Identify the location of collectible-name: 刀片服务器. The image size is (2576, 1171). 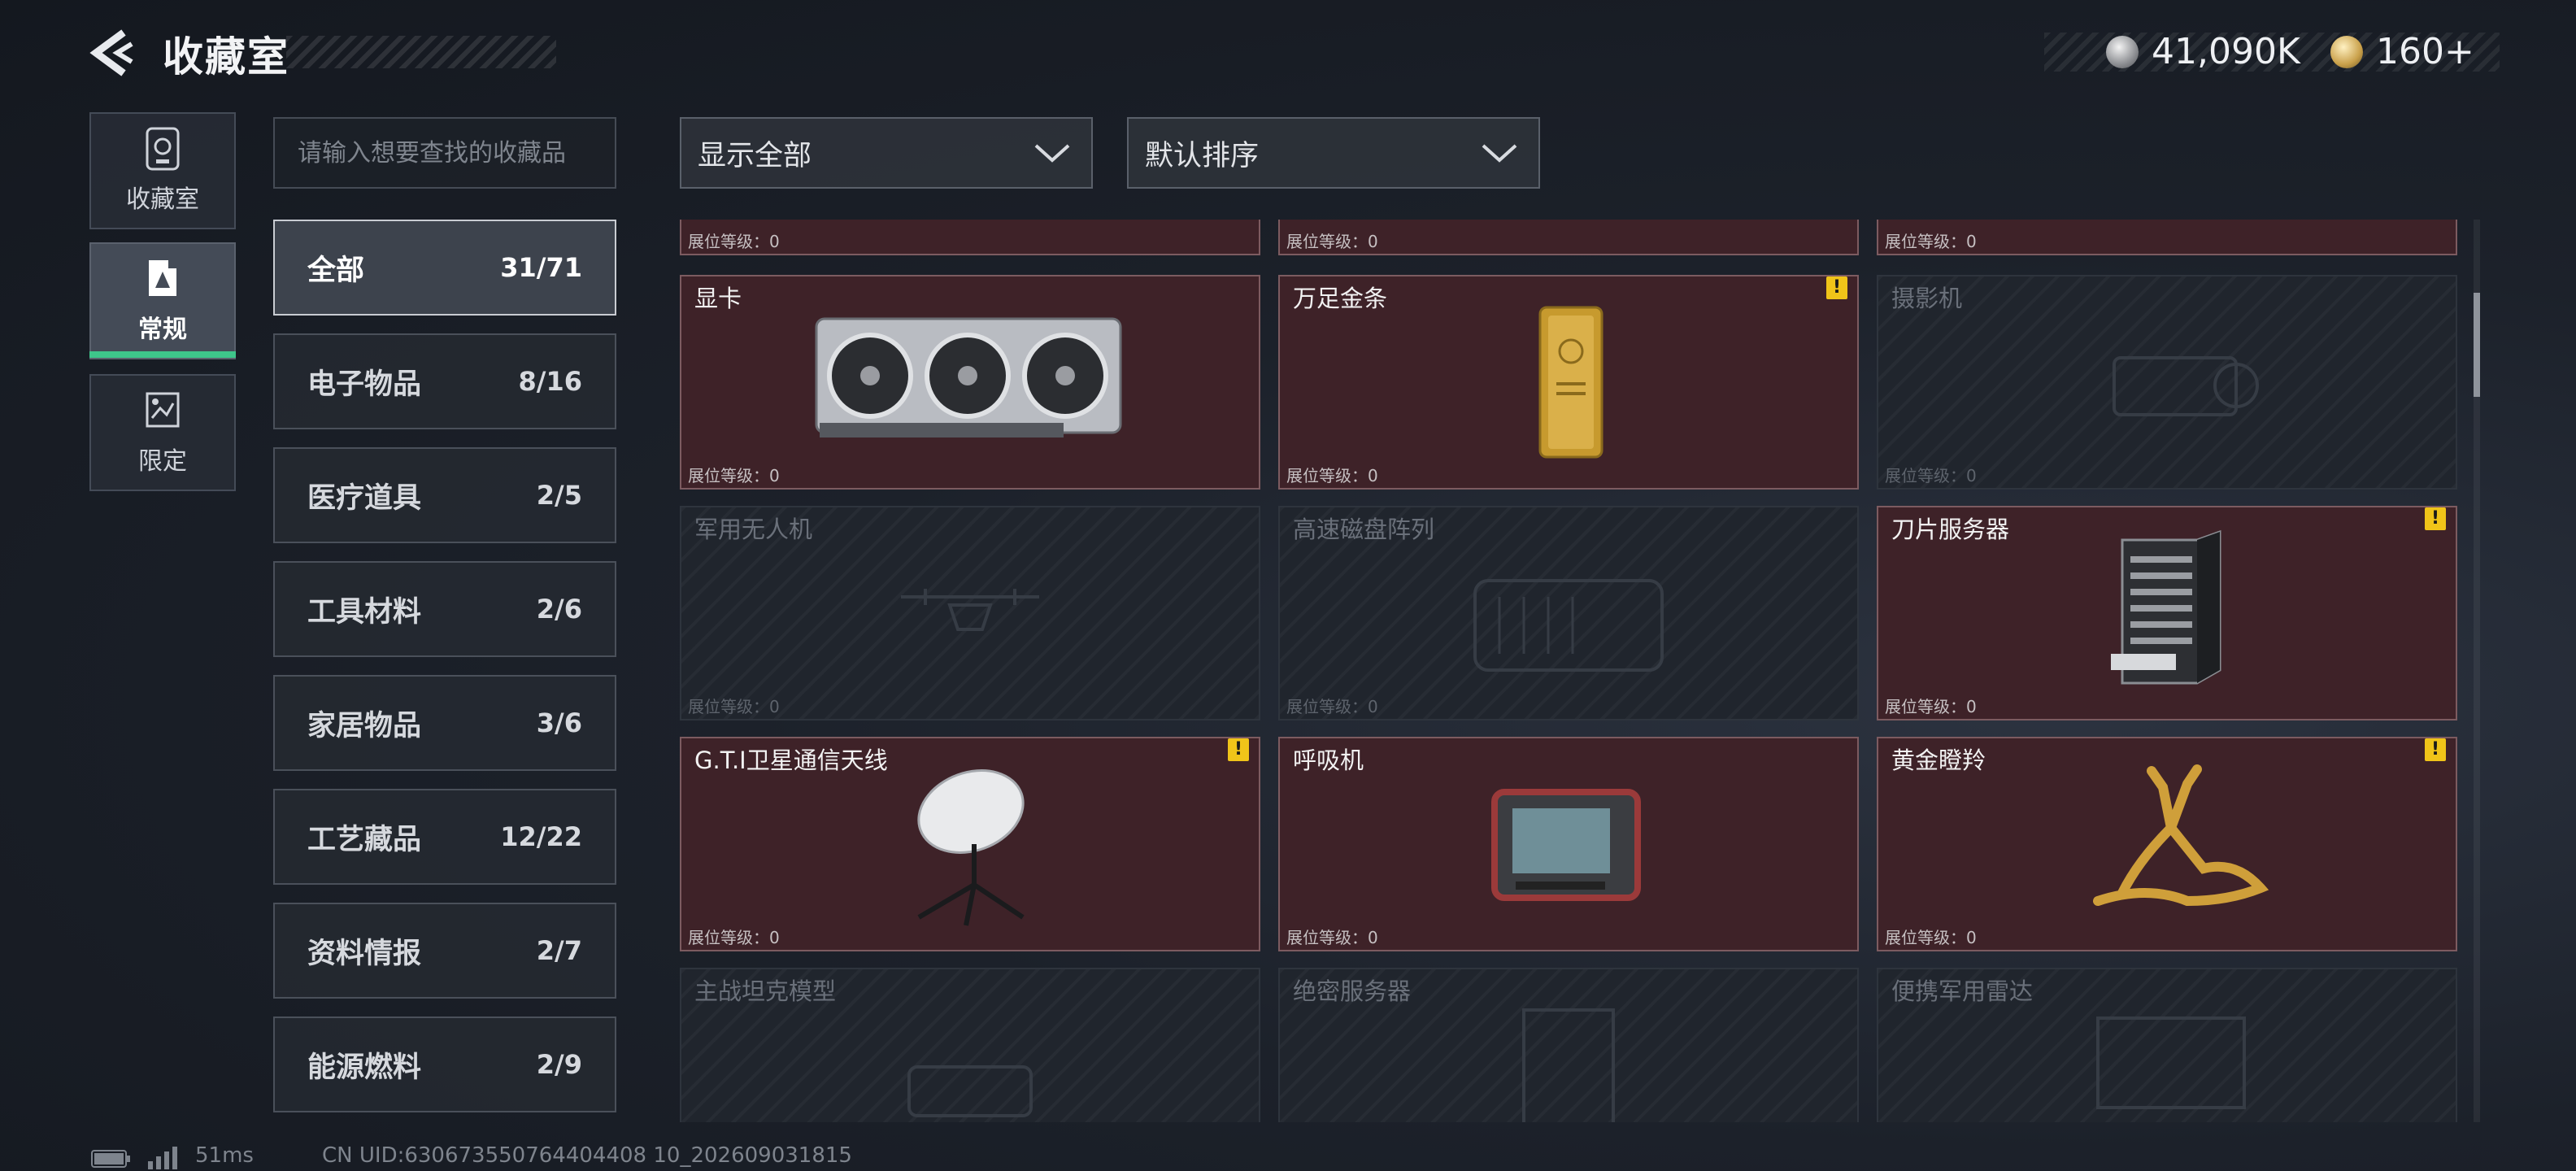
(1951, 529).